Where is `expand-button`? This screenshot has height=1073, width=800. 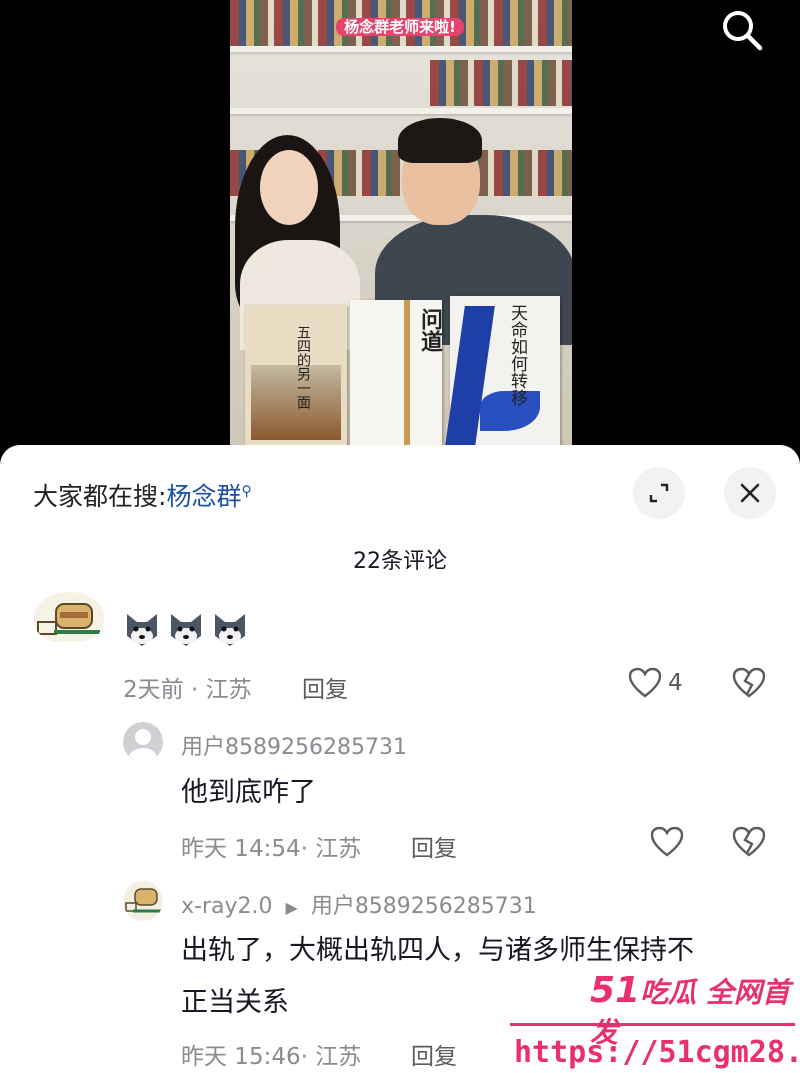 expand-button is located at coordinates (659, 493).